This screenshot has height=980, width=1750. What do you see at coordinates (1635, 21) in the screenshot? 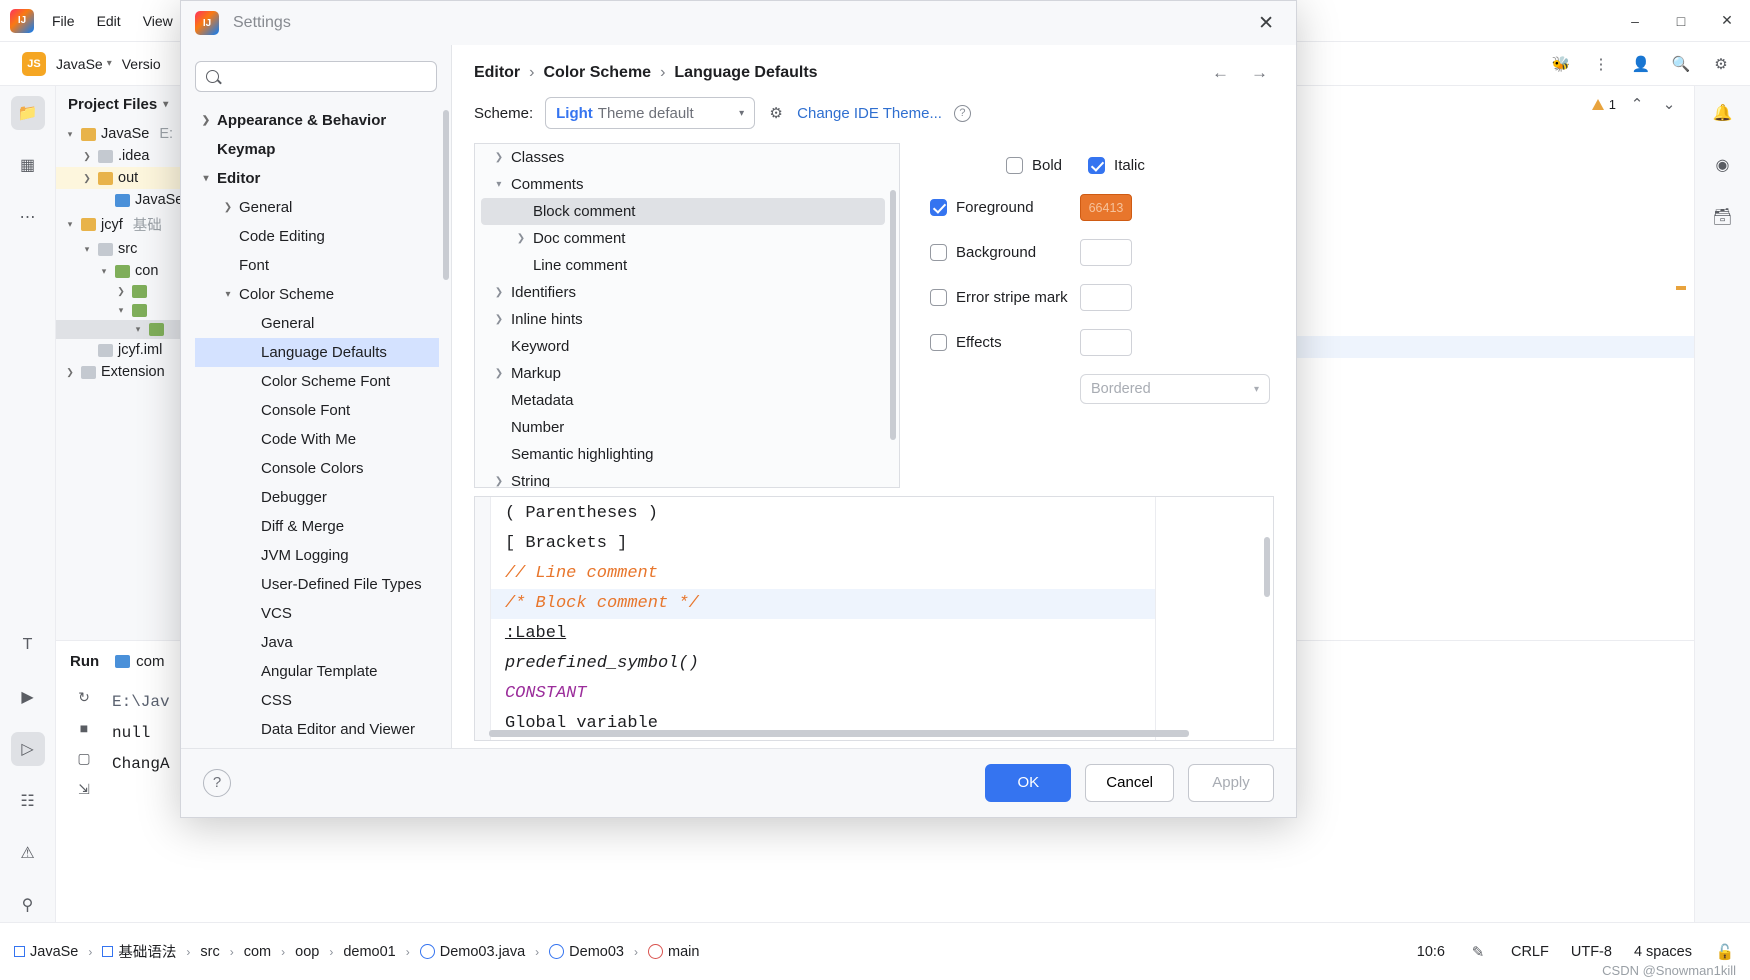
I see `minimize-button: –` at bounding box center [1635, 21].